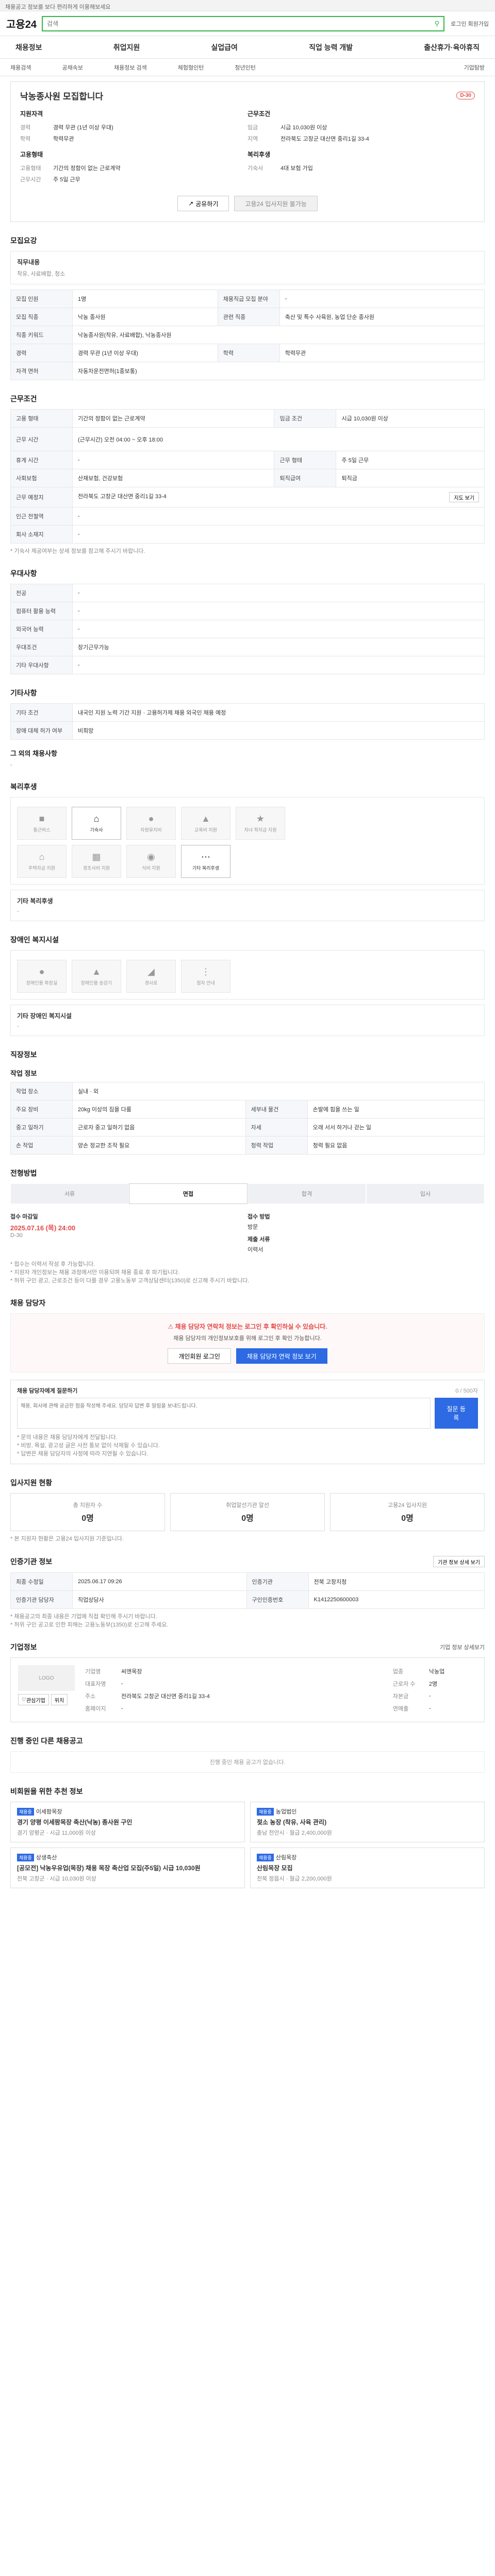  I want to click on info-detail-button: 기관 정보 상세 보기, so click(459, 1561).